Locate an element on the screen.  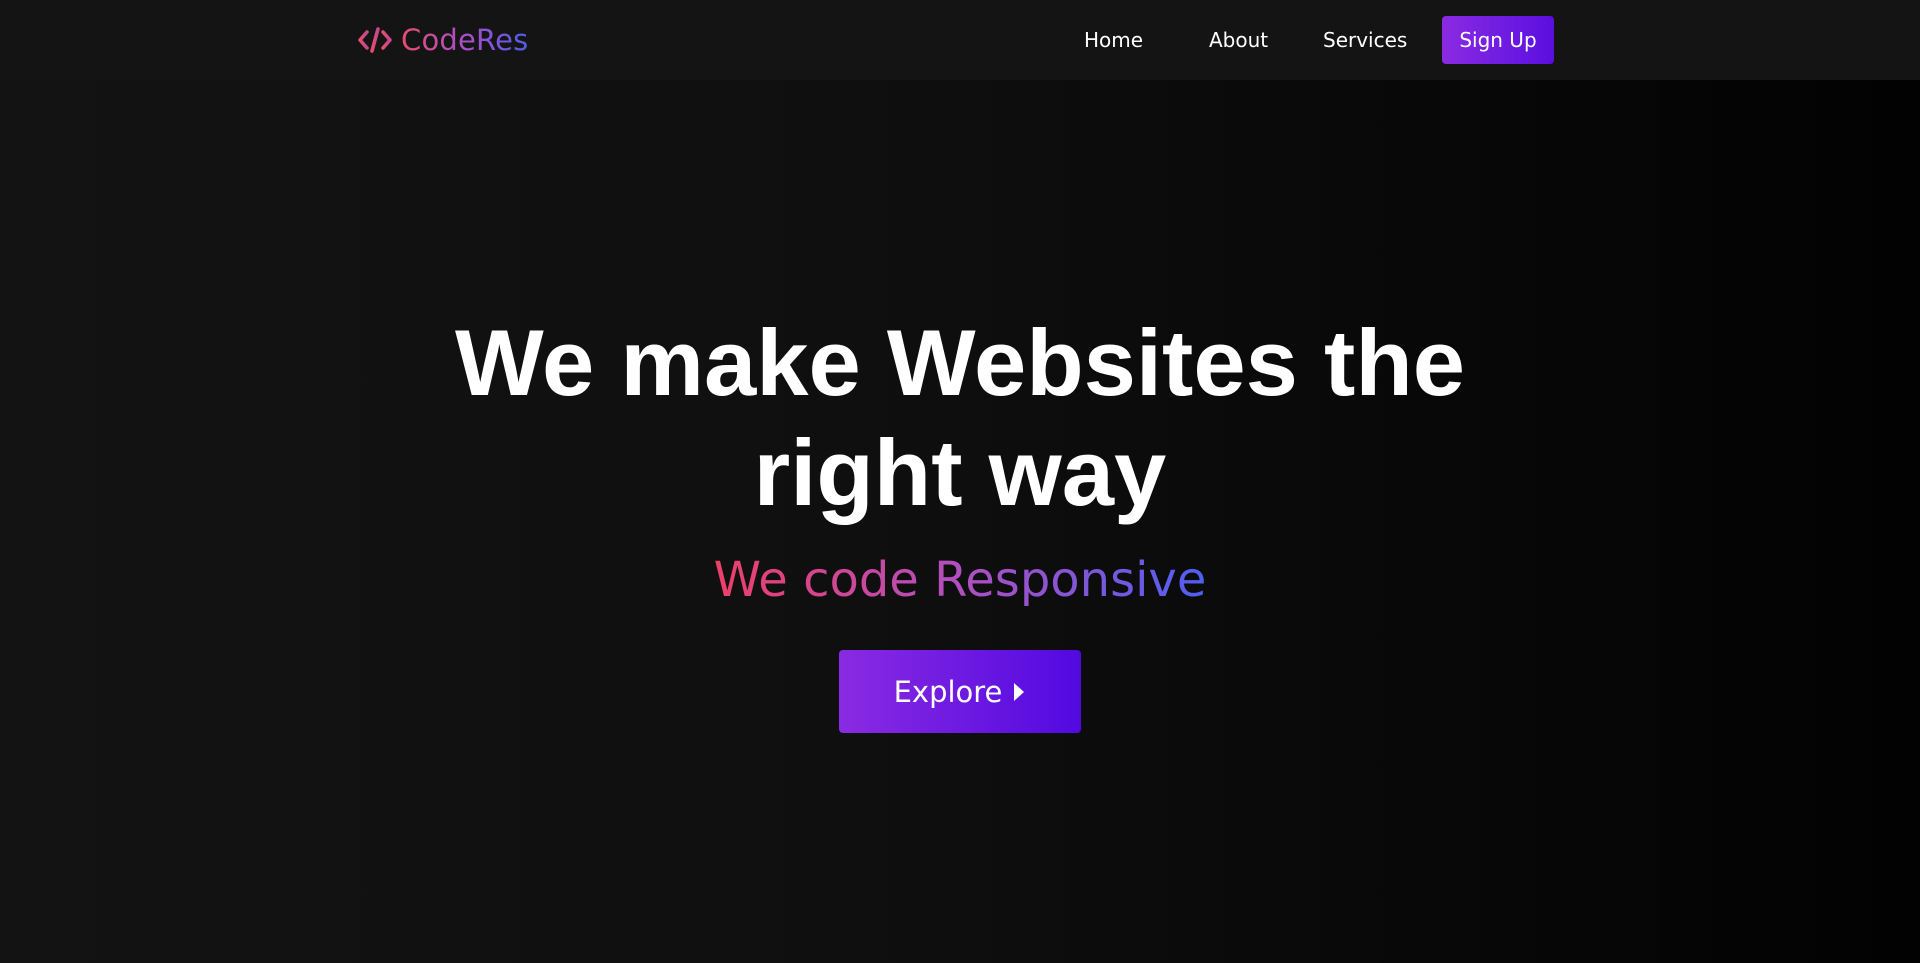
hero-subtitle-text: We code Responsive is located at coordinates (960, 580).